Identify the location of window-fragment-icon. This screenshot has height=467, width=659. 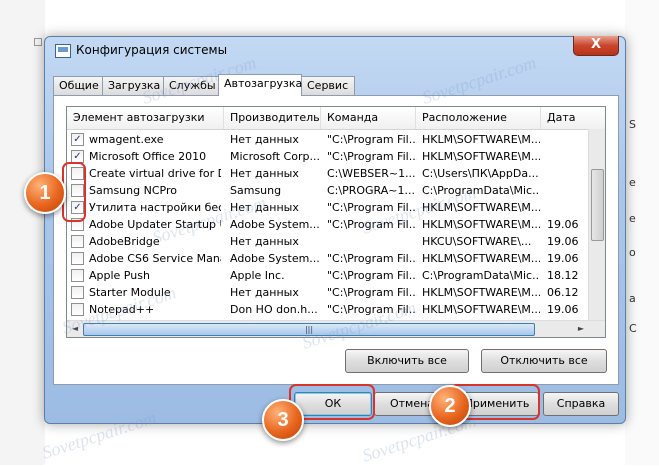
(38, 42).